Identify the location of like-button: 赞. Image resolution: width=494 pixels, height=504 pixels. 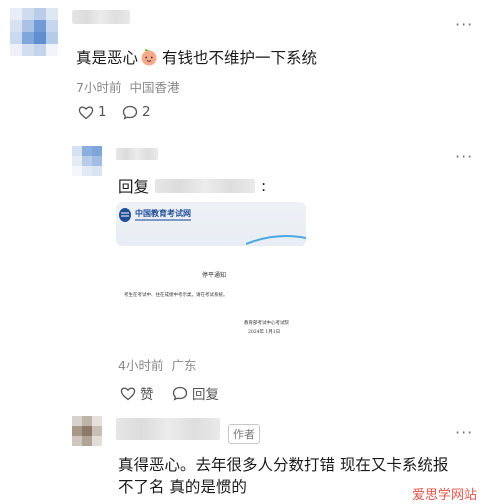
(137, 393).